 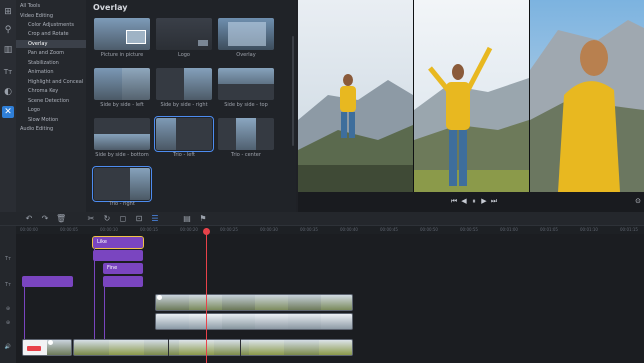 I want to click on delete-icon: 🗑, so click(x=61, y=219).